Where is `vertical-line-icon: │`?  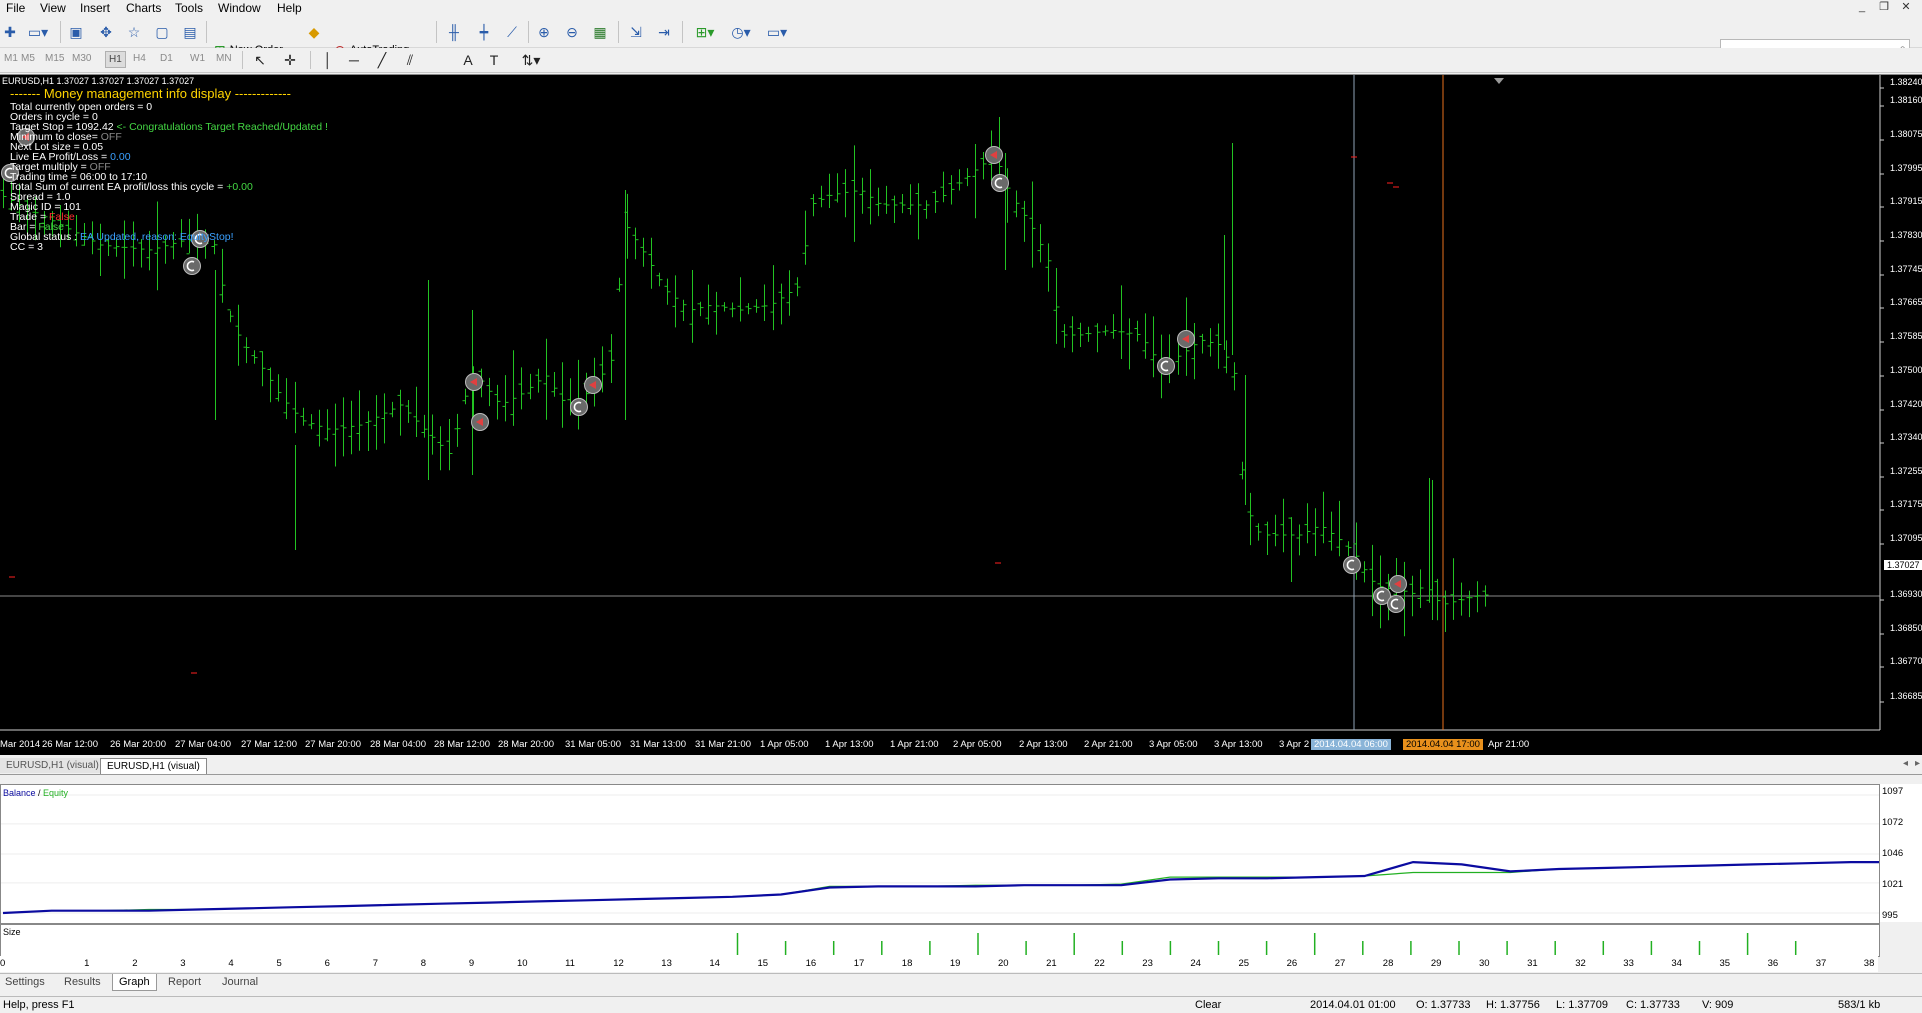
vertical-line-icon: │ is located at coordinates (328, 60).